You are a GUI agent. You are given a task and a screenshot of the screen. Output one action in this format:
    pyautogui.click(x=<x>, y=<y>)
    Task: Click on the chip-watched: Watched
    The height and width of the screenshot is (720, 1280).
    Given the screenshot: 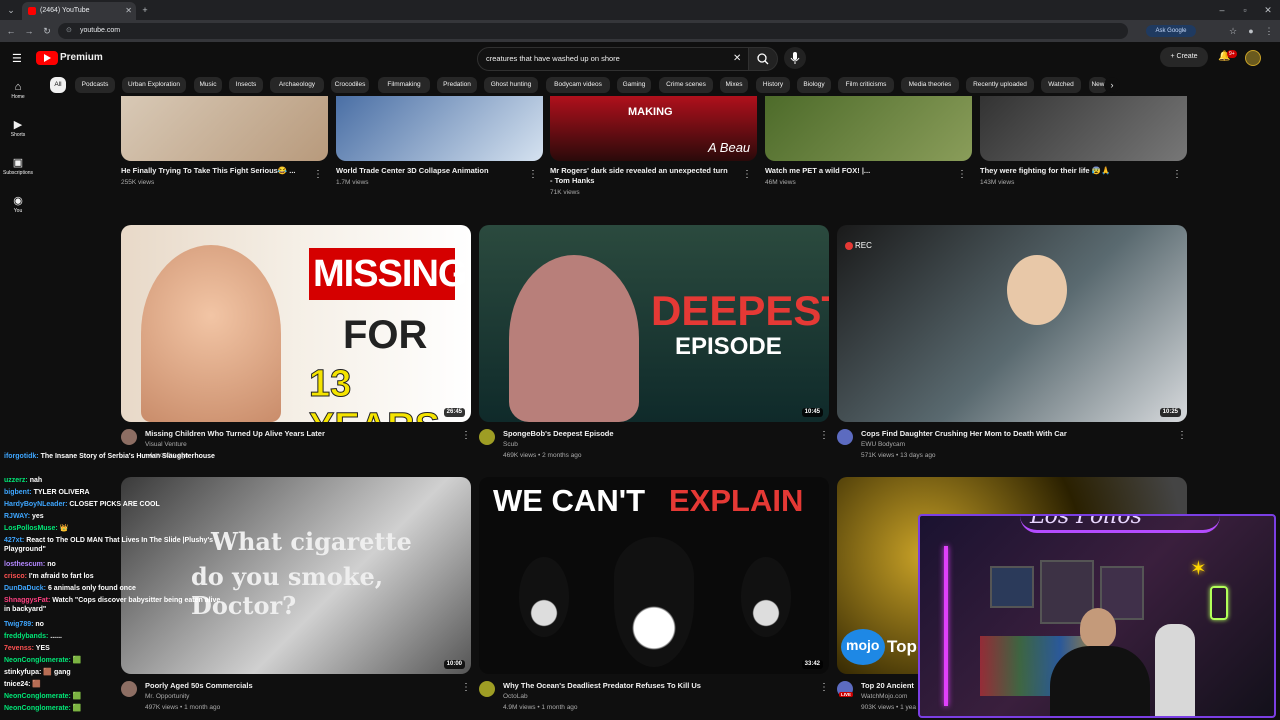 What is the action you would take?
    pyautogui.click(x=1061, y=85)
    